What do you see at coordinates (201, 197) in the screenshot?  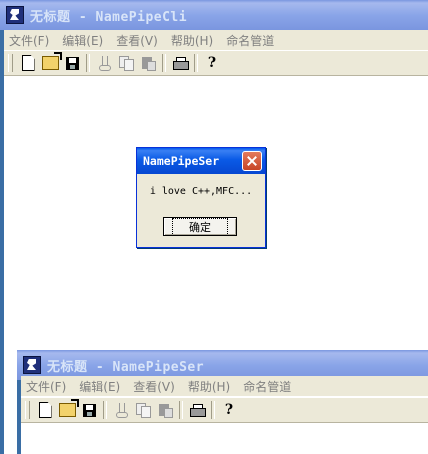 I see `message-box: NamePipeSer i love C++,MFC... 确定` at bounding box center [201, 197].